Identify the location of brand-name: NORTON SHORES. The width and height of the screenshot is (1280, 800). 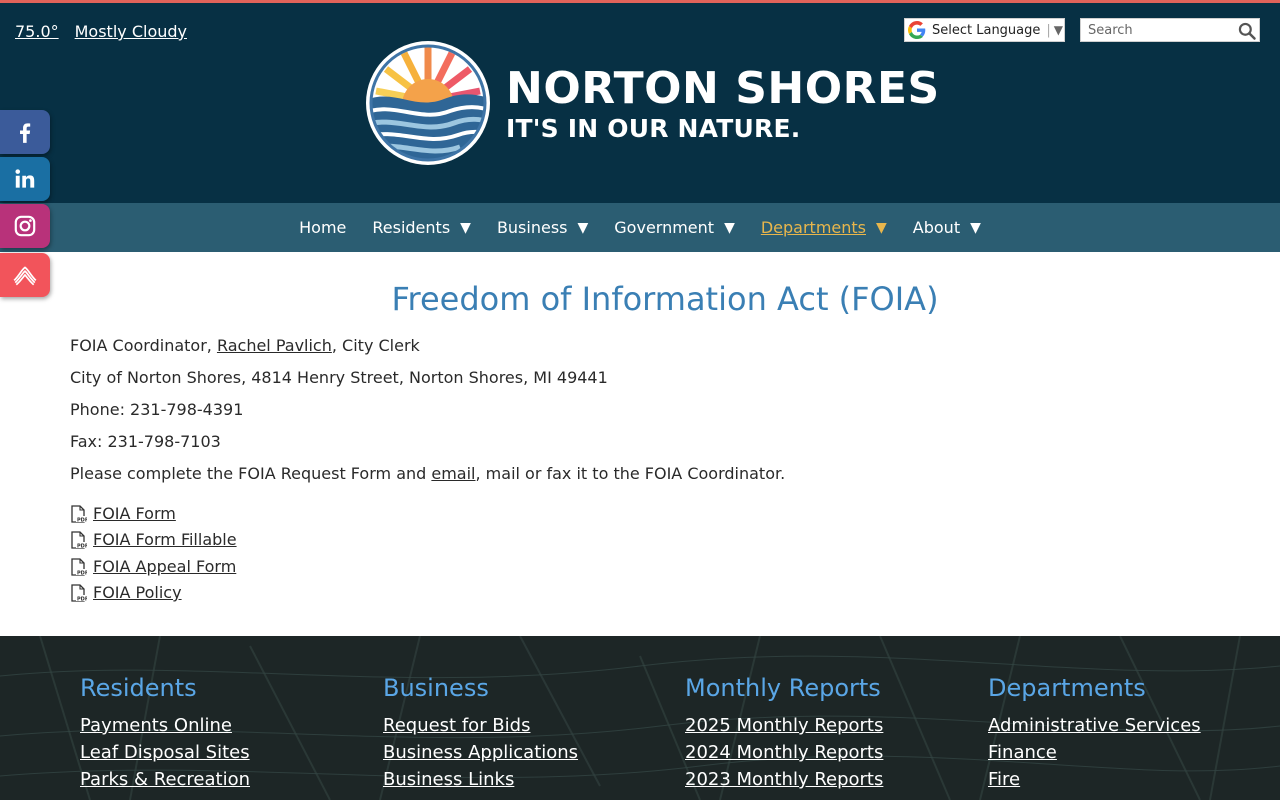
(723, 88).